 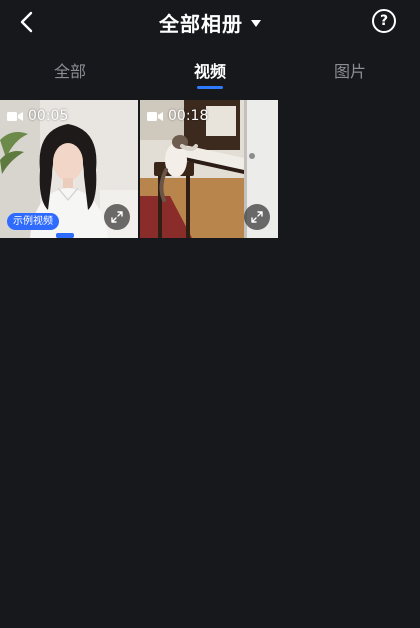 I want to click on video-duration: 00:18, so click(x=177, y=116).